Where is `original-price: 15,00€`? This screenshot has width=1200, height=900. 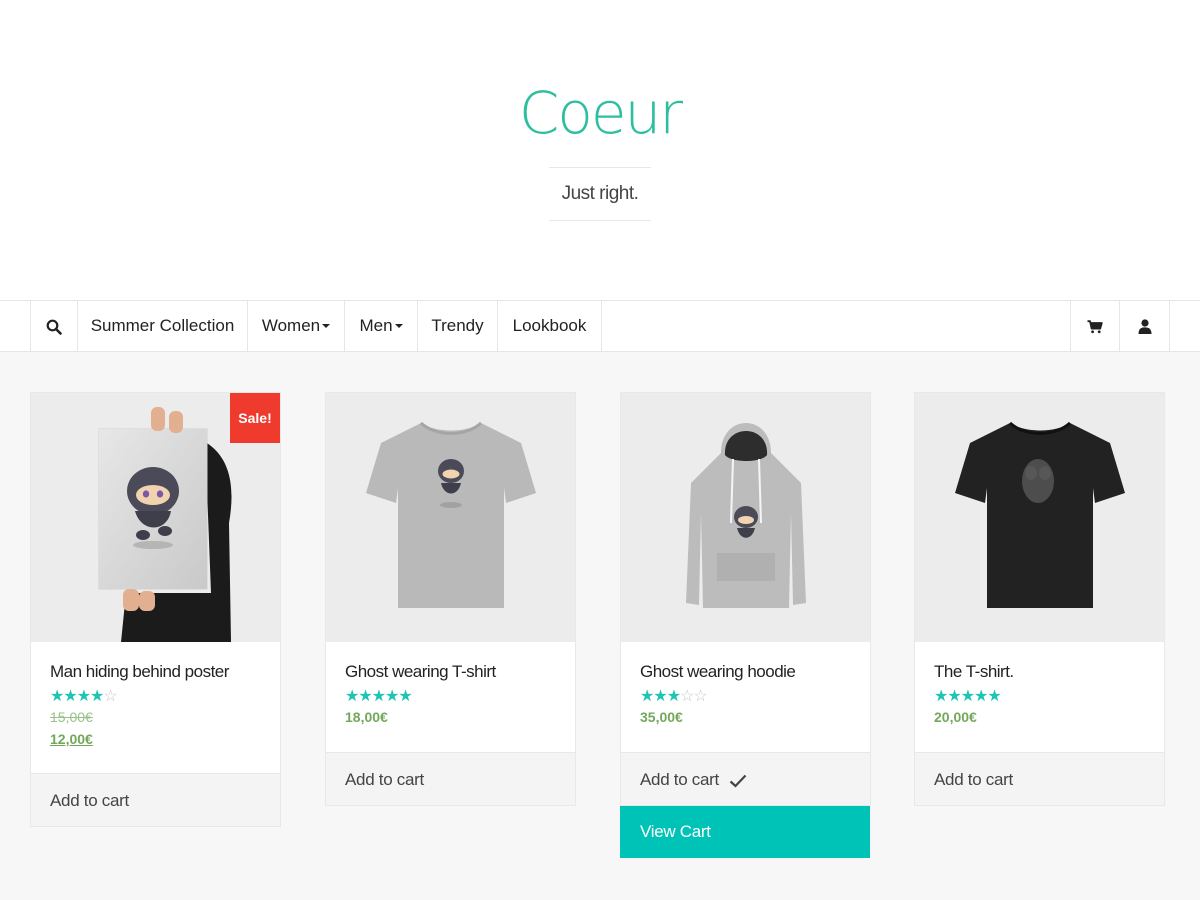
original-price: 15,00€ is located at coordinates (71, 717).